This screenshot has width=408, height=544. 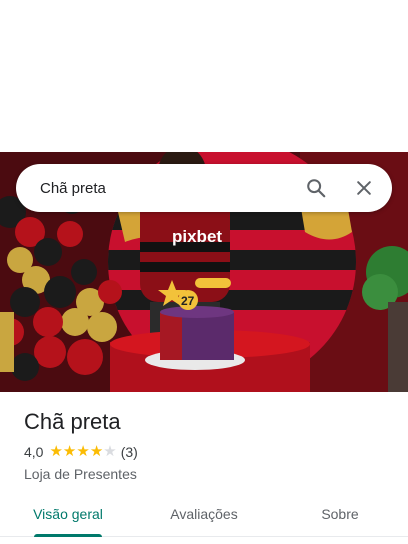 I want to click on tab-label: Sobre, so click(x=340, y=514).